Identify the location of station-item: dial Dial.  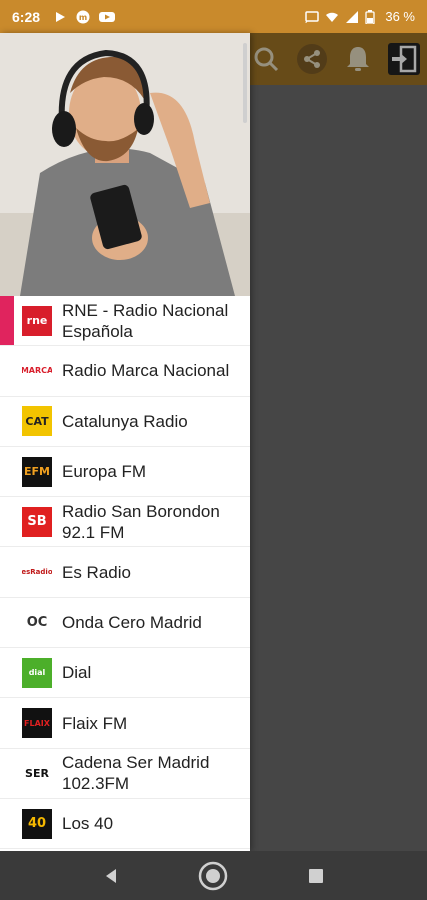
(125, 673).